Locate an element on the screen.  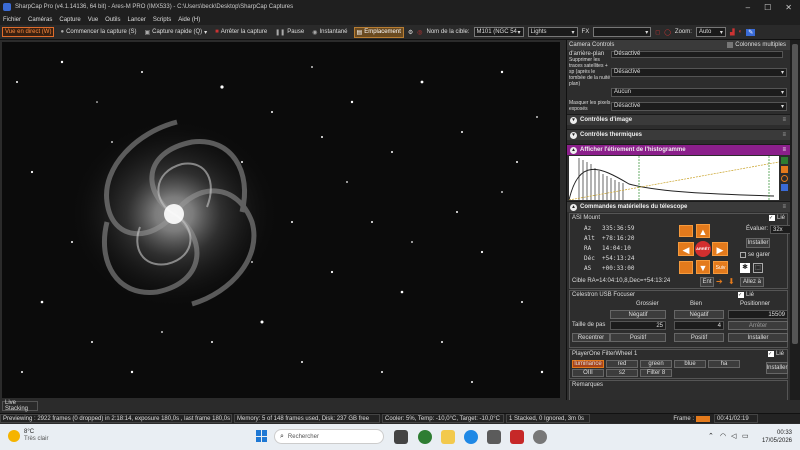
image-controls-header: ▾ Contrôles d'image ≡ is located at coordinates (678, 119).